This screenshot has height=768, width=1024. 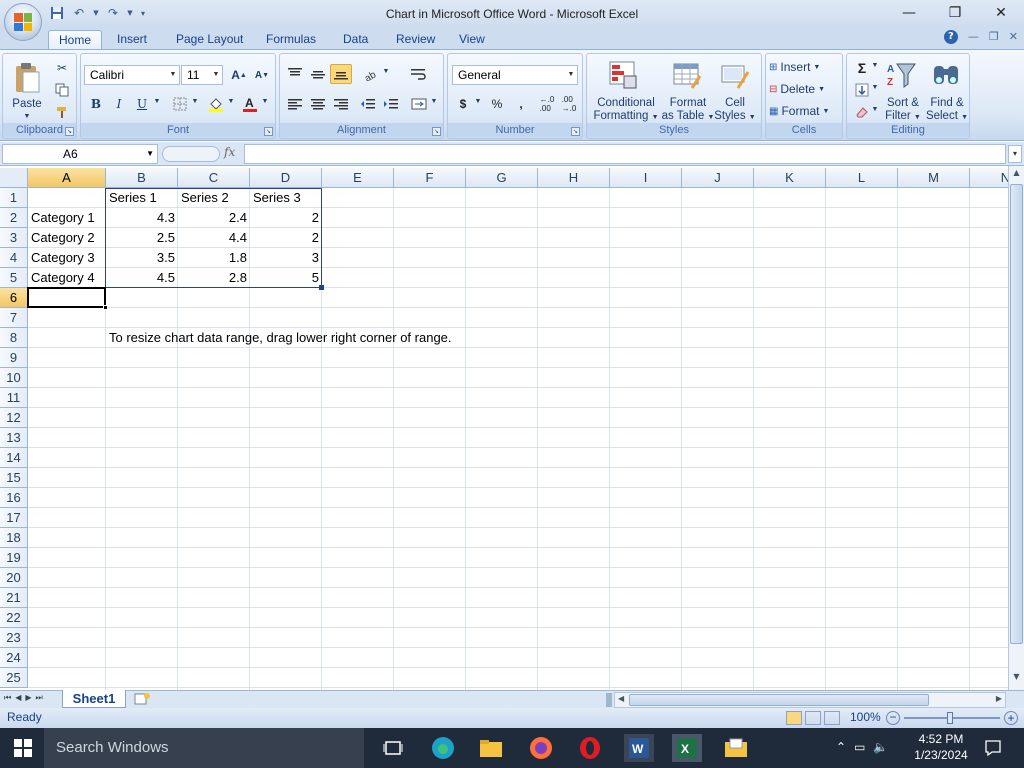 What do you see at coordinates (502, 178) in the screenshot?
I see `column-header-g: G` at bounding box center [502, 178].